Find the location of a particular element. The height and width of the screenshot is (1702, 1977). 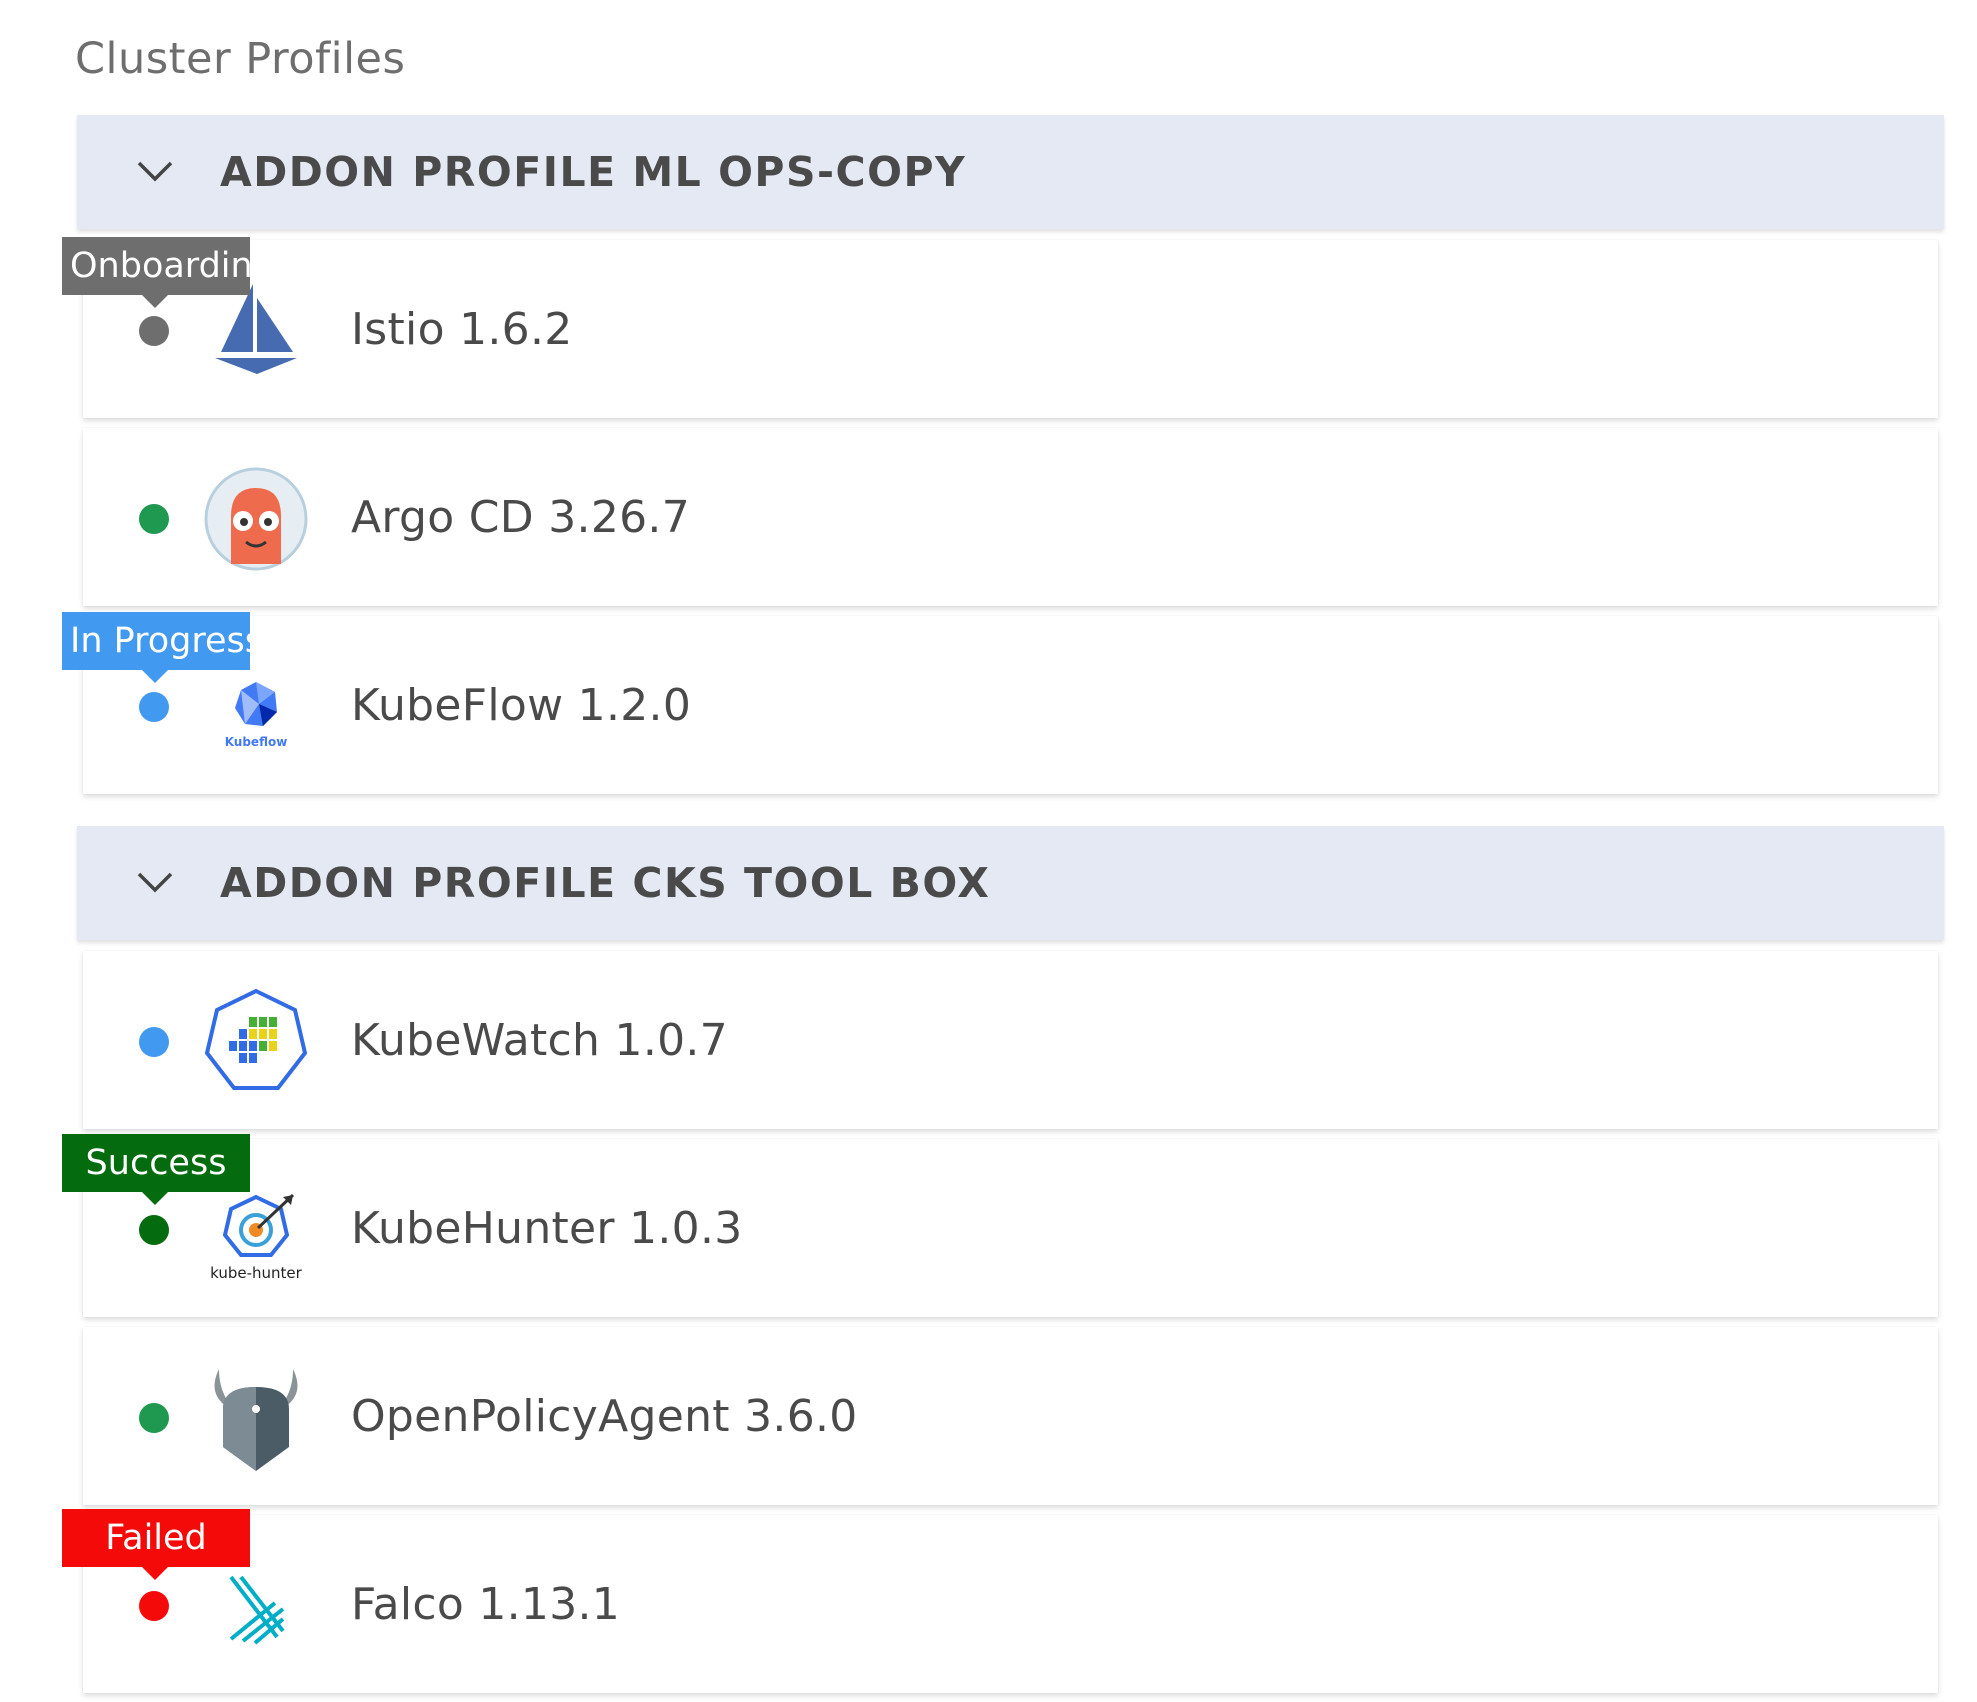

status-tooltip-success: Success is located at coordinates (156, 1169).